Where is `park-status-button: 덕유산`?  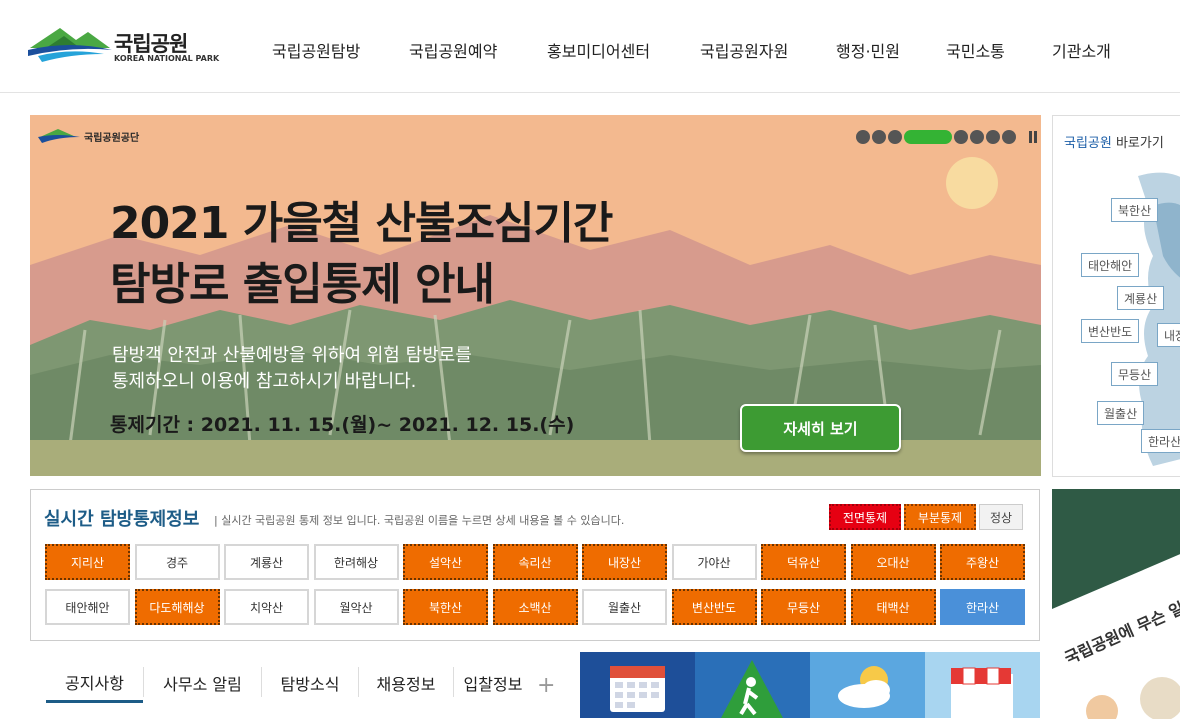 park-status-button: 덕유산 is located at coordinates (803, 562).